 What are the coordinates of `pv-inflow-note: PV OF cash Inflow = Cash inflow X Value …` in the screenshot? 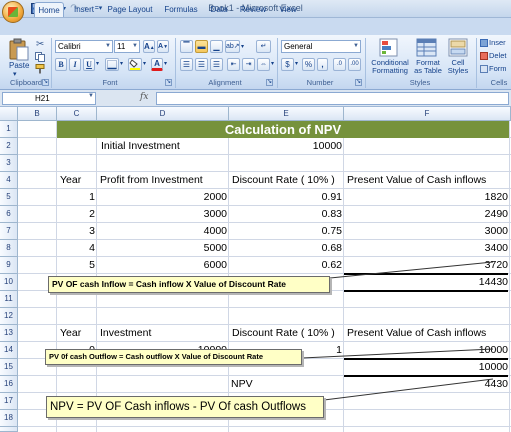 It's located at (189, 284).